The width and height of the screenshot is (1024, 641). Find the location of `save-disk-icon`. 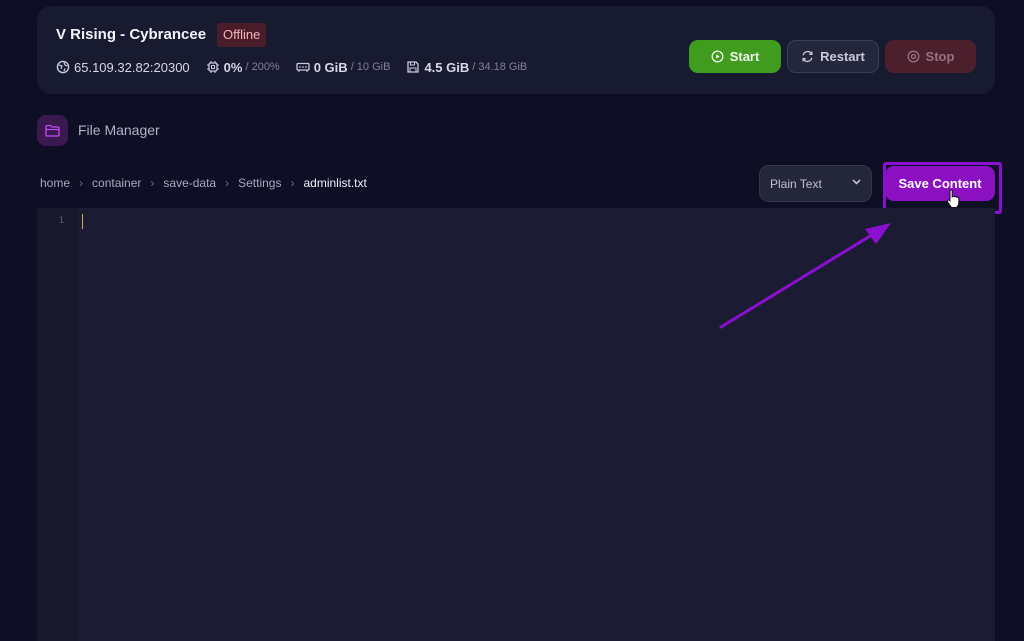

save-disk-icon is located at coordinates (413, 67).